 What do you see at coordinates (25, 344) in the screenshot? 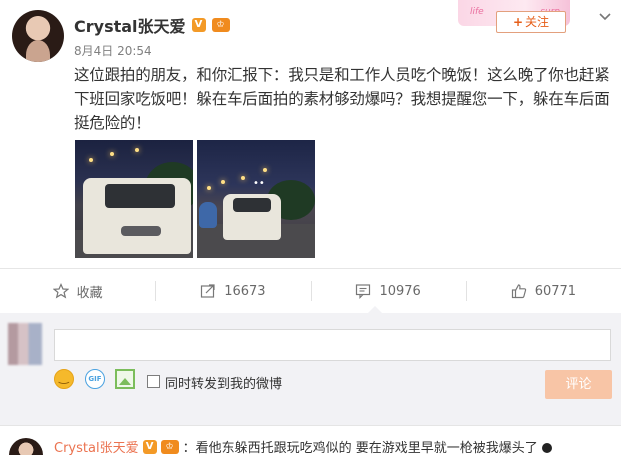
I see `current-user-avatar` at bounding box center [25, 344].